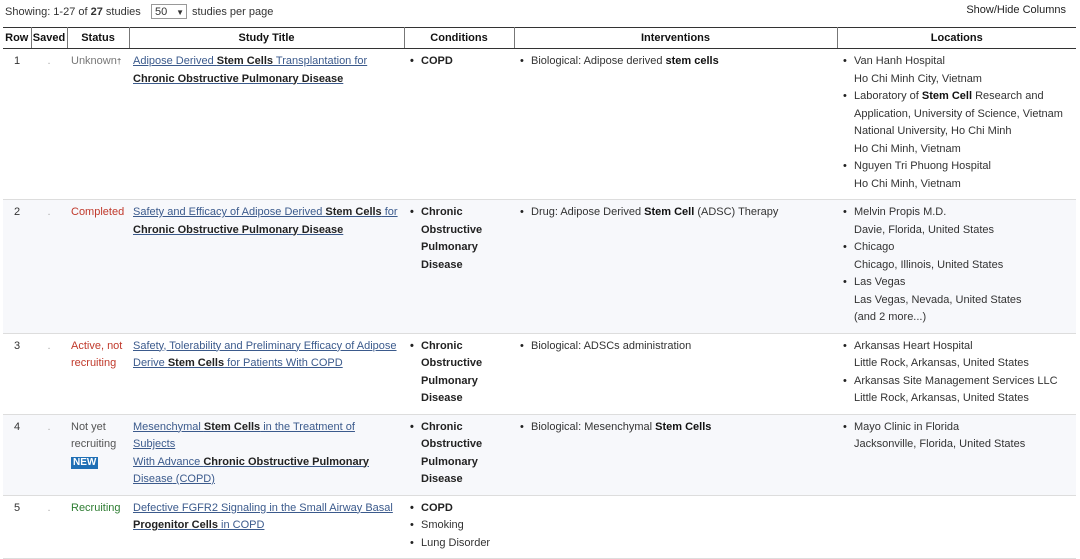  I want to click on status-text: Recruiting, so click(96, 507).